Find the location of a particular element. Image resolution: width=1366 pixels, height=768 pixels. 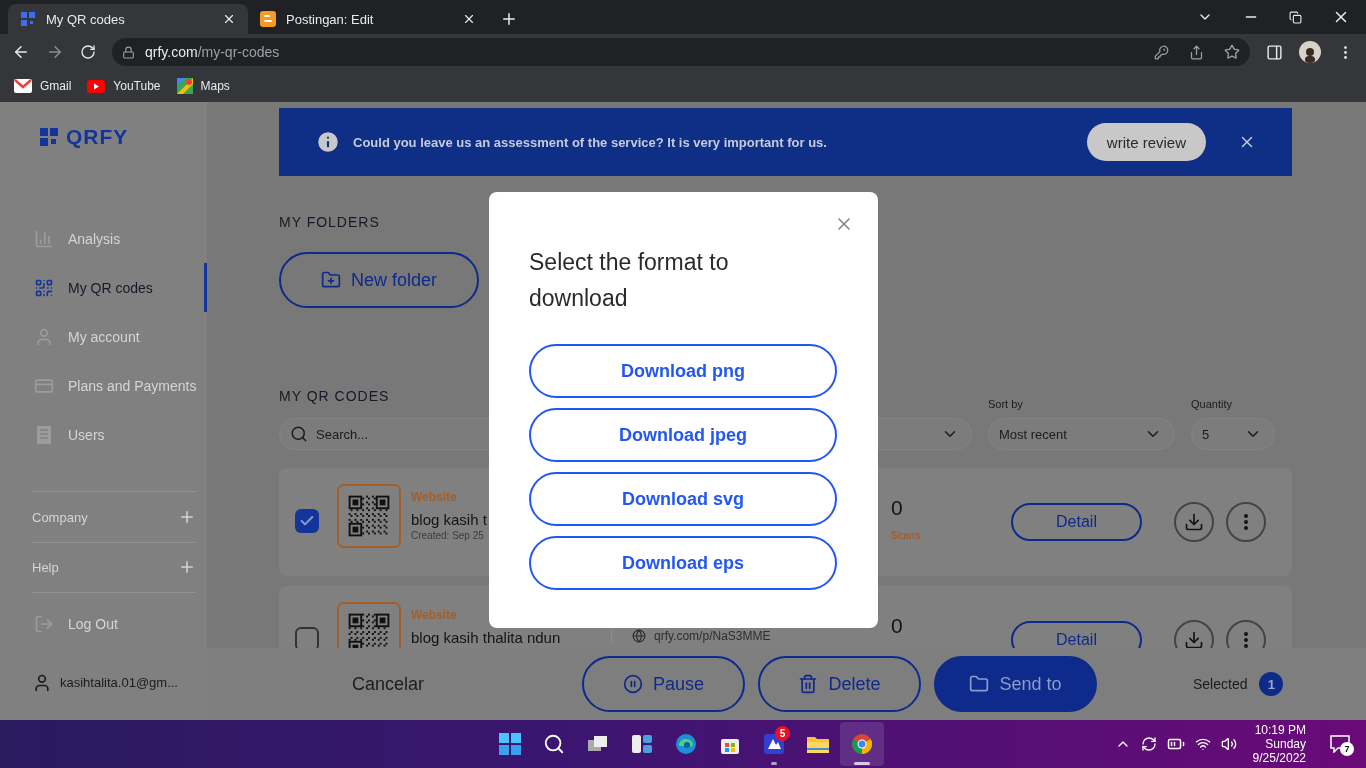

section-heading: MY FOLDERS is located at coordinates (329, 222).